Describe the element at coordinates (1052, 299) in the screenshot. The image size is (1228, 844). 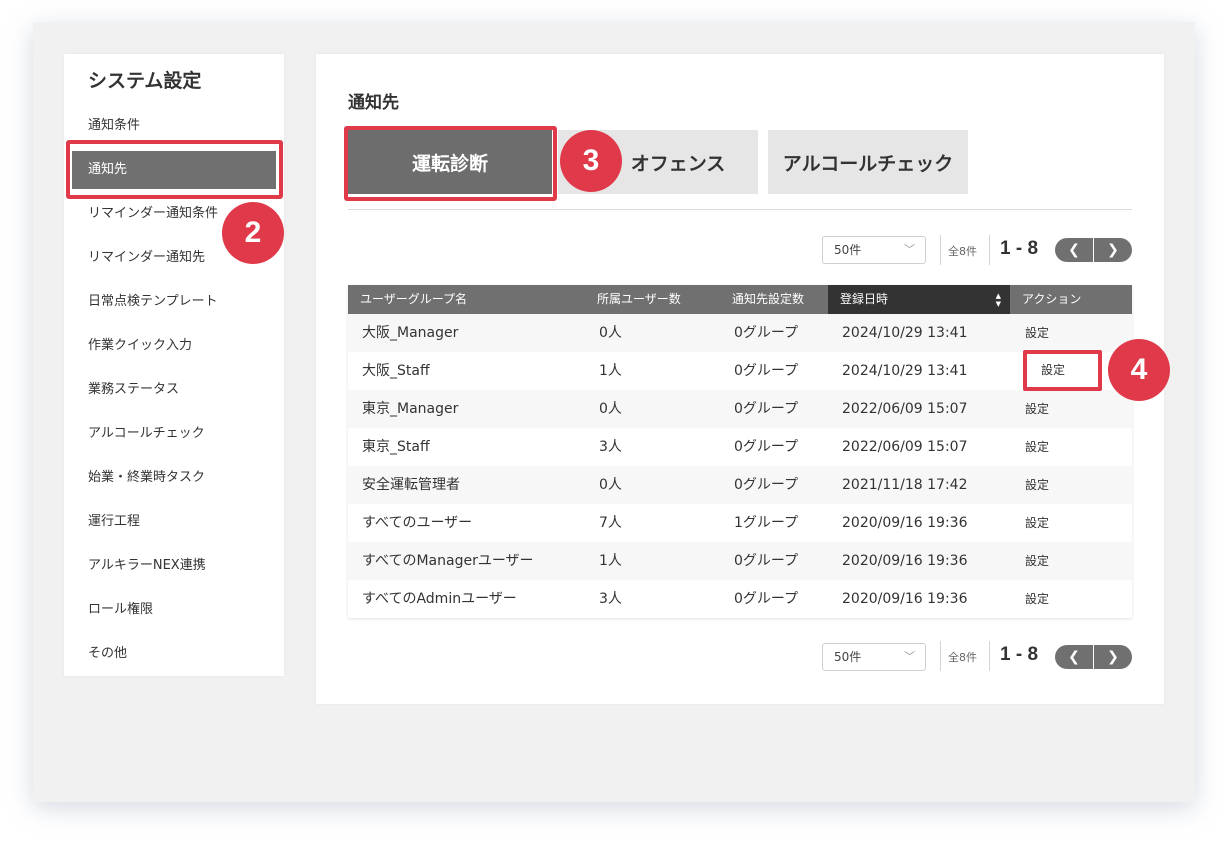
I see `column-header-action: アクション` at that location.